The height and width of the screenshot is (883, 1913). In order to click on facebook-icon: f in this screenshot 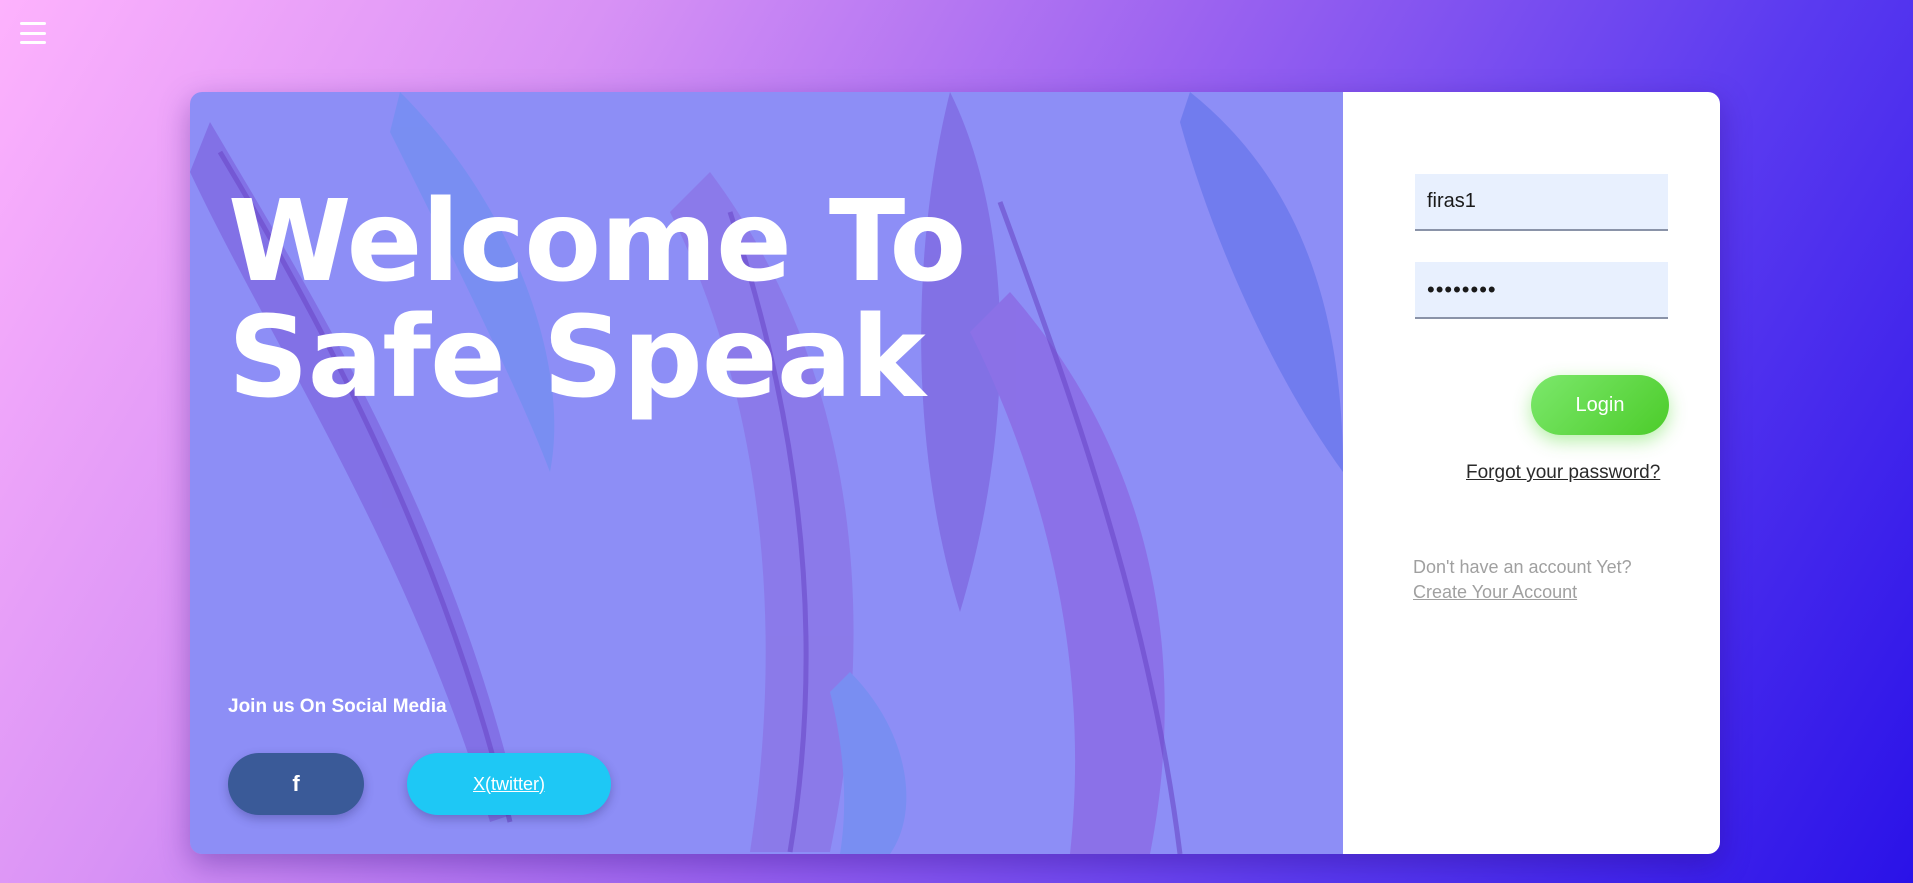, I will do `click(296, 783)`.